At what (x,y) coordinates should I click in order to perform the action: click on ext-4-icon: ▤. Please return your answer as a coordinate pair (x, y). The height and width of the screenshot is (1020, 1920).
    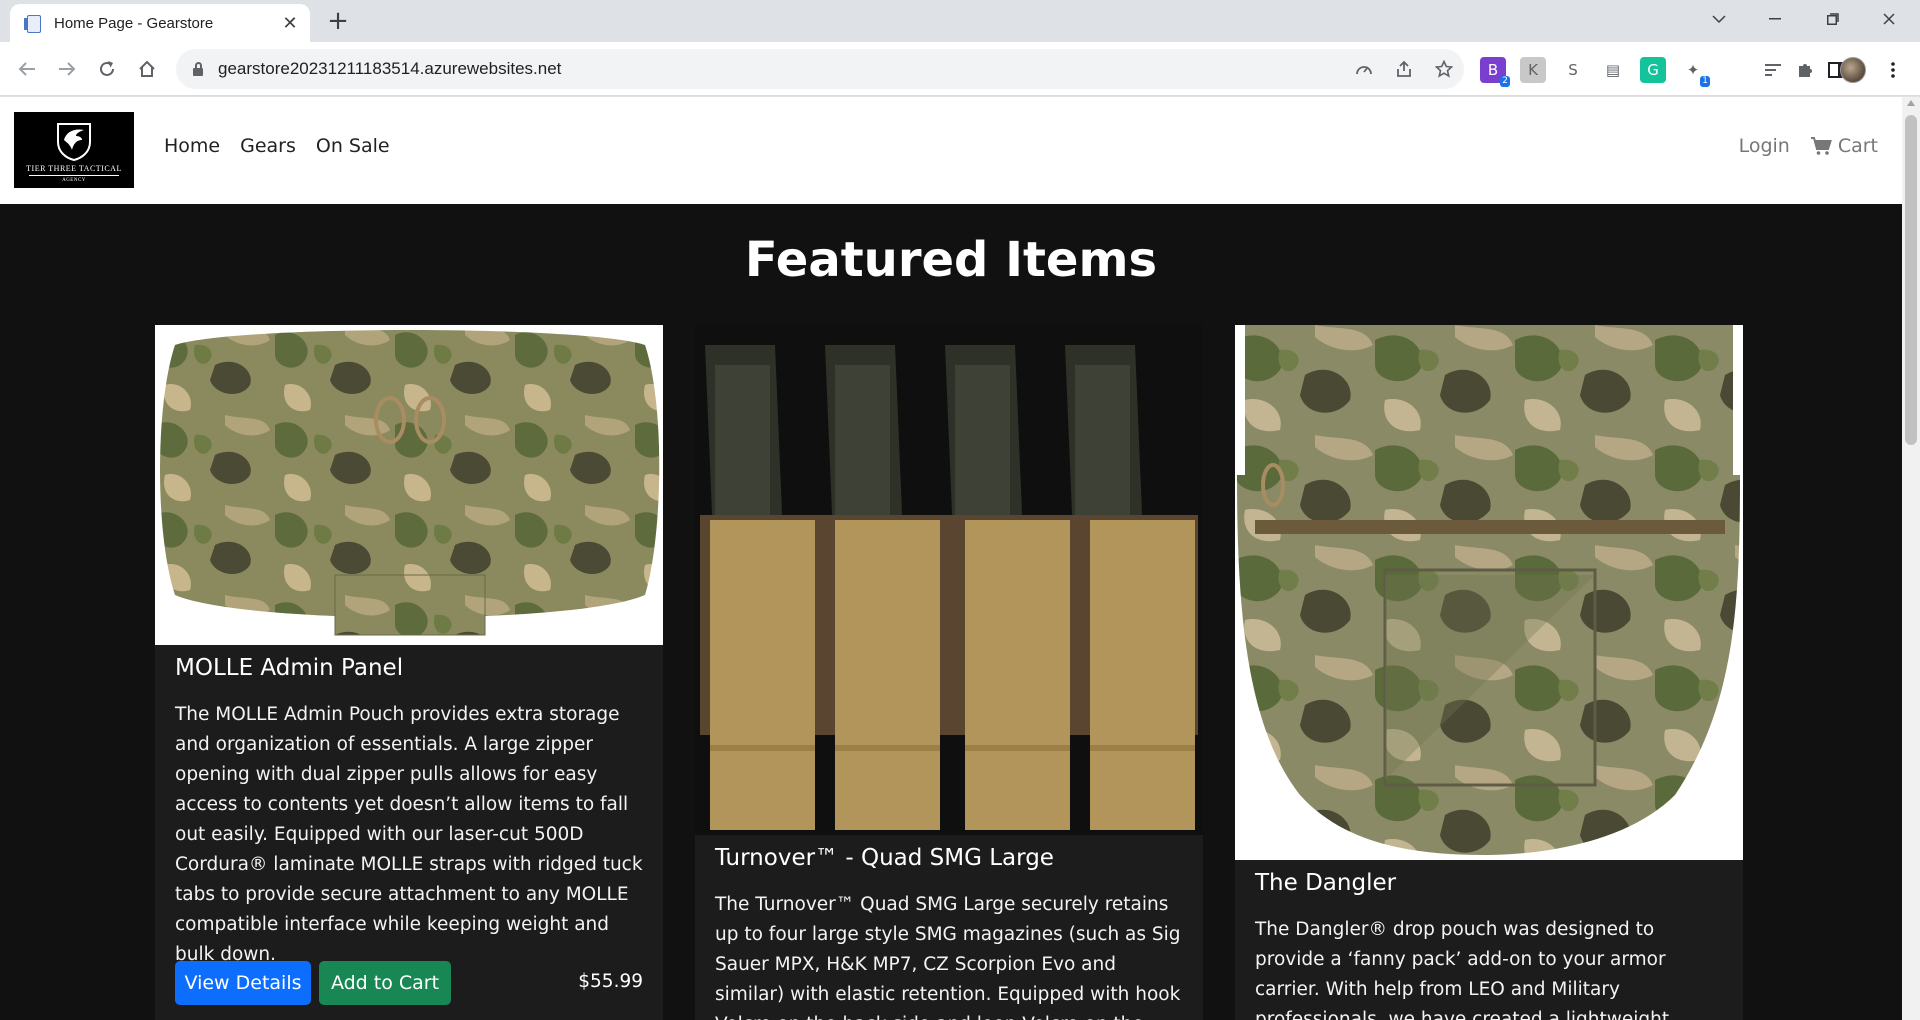
    Looking at the image, I should click on (1613, 70).